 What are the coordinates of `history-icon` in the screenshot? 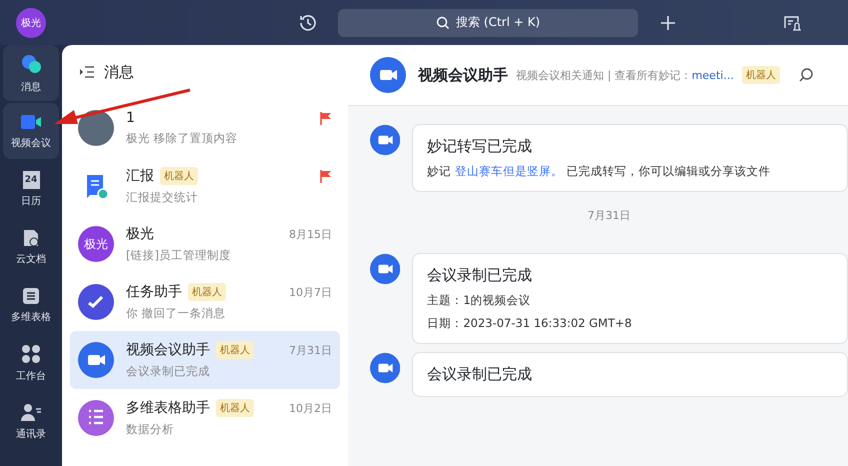 It's located at (308, 22).